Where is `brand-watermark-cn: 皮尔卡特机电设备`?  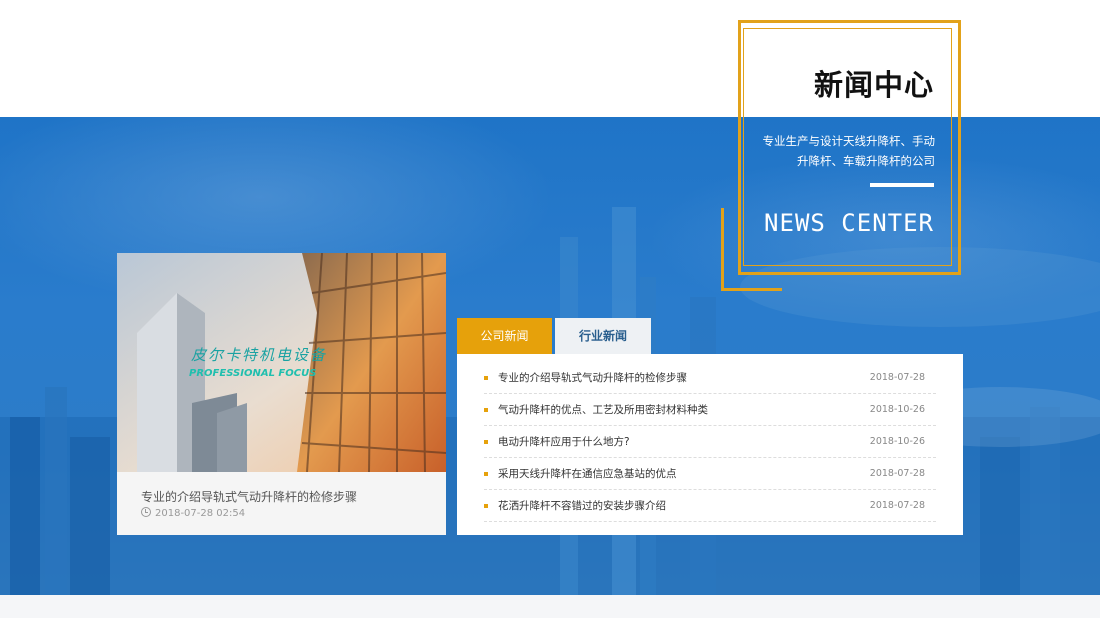
brand-watermark-cn: 皮尔卡特机电设备 is located at coordinates (259, 355).